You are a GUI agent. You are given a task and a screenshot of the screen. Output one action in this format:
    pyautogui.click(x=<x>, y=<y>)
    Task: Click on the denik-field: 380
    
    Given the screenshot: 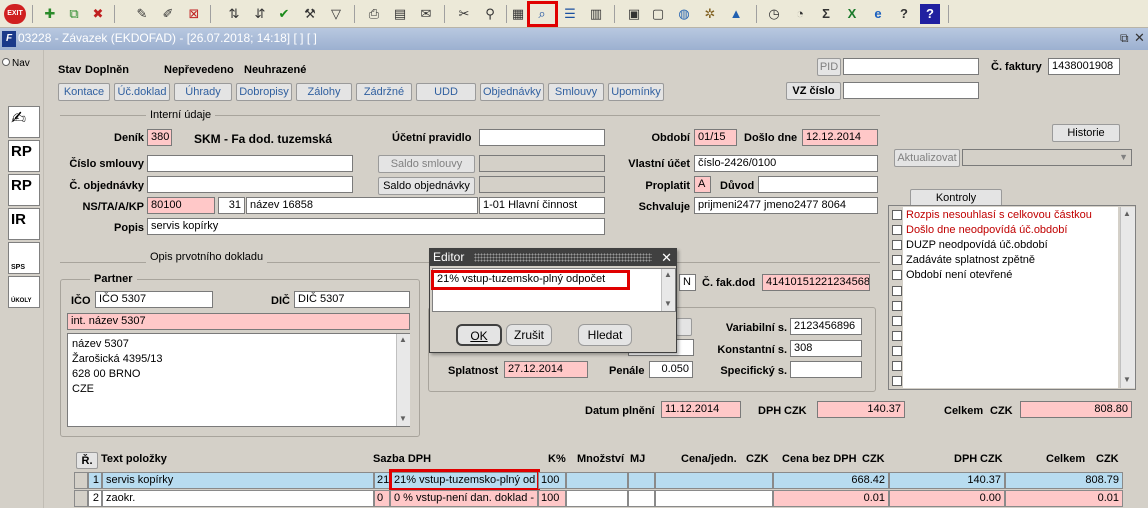 What is the action you would take?
    pyautogui.click(x=159, y=137)
    